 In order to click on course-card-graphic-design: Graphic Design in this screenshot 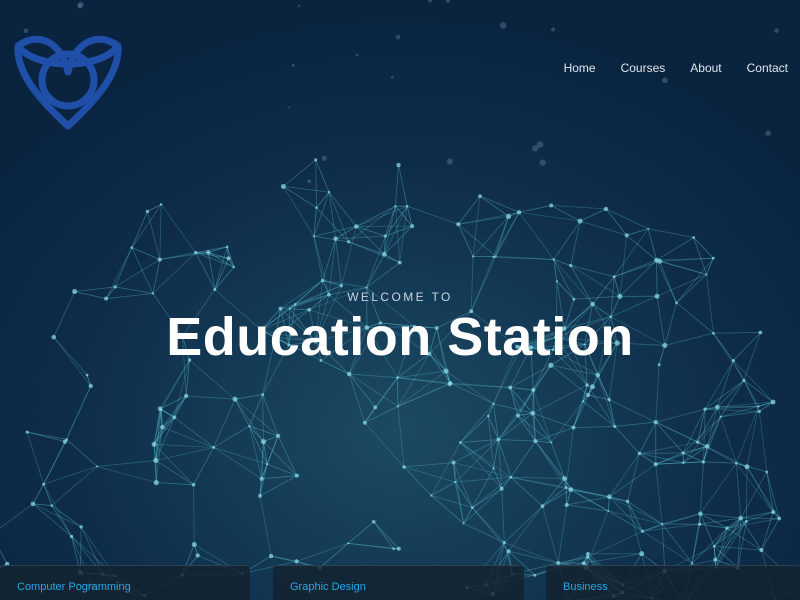, I will do `click(398, 582)`.